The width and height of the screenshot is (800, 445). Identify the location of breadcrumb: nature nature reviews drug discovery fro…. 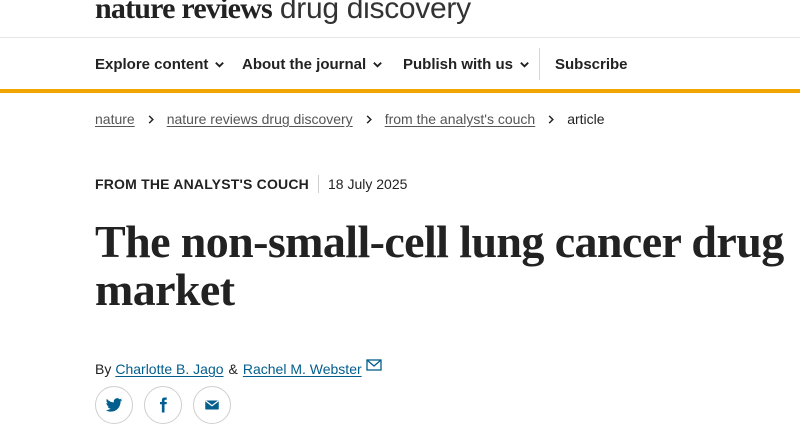
(350, 119).